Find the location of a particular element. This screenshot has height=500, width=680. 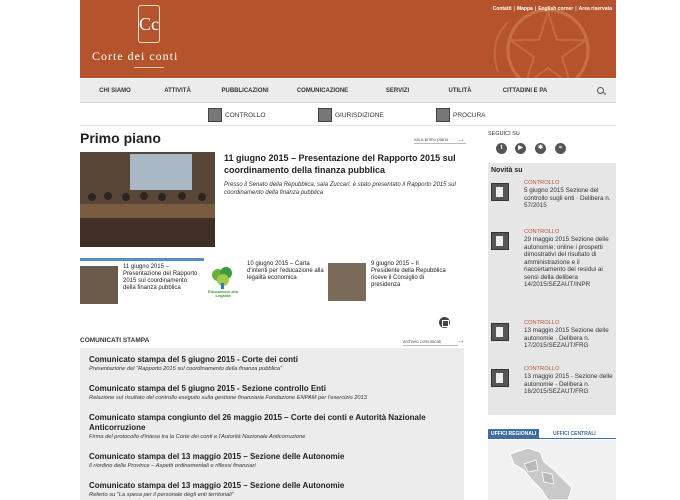

subnav-giurisdizione: GIURISDIZIONE is located at coordinates (351, 115).